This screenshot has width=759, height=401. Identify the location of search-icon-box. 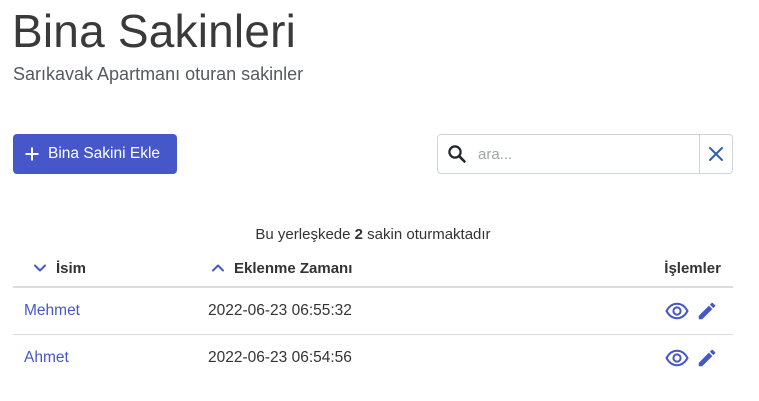
(457, 154).